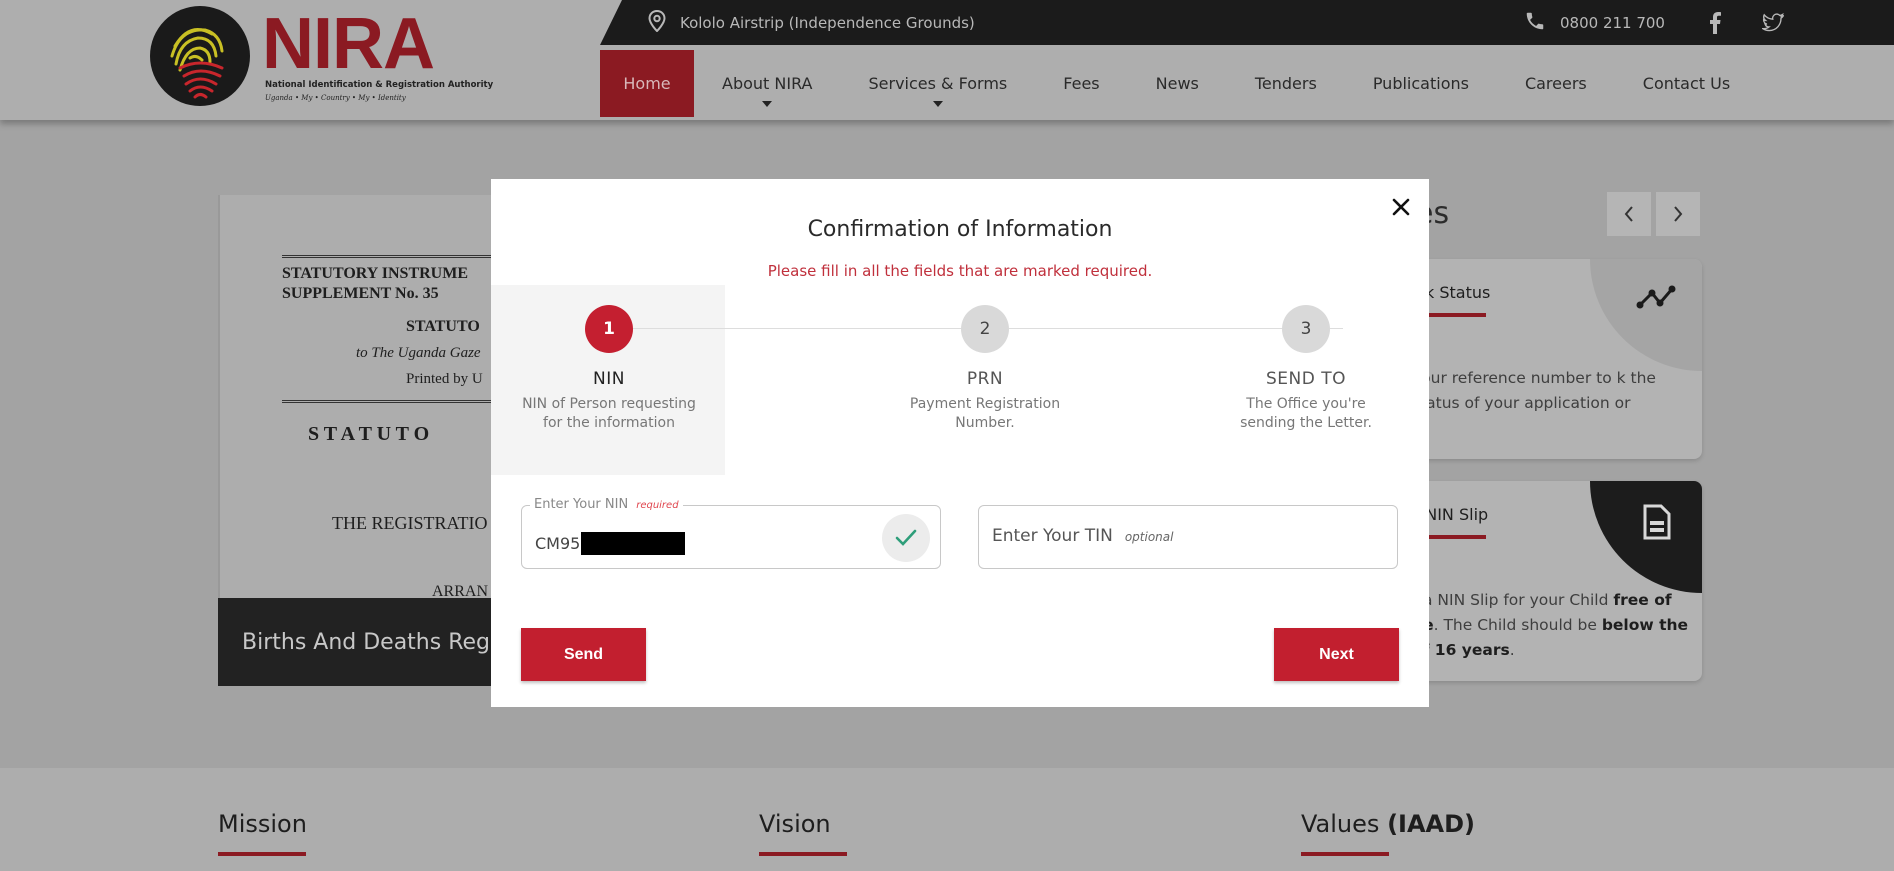 The width and height of the screenshot is (1894, 871). I want to click on document-line: STATUTO, so click(443, 326).